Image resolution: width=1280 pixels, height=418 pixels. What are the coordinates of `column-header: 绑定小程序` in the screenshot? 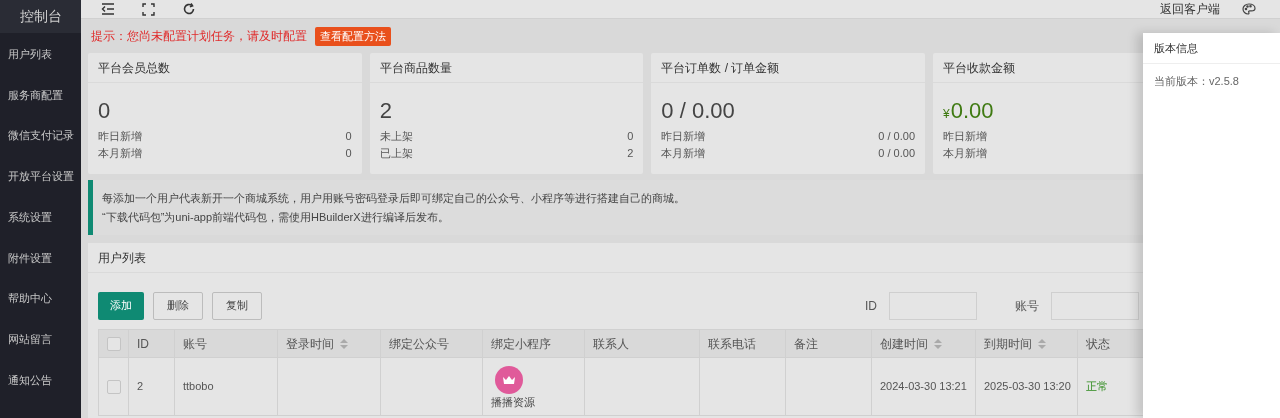 It's located at (521, 344).